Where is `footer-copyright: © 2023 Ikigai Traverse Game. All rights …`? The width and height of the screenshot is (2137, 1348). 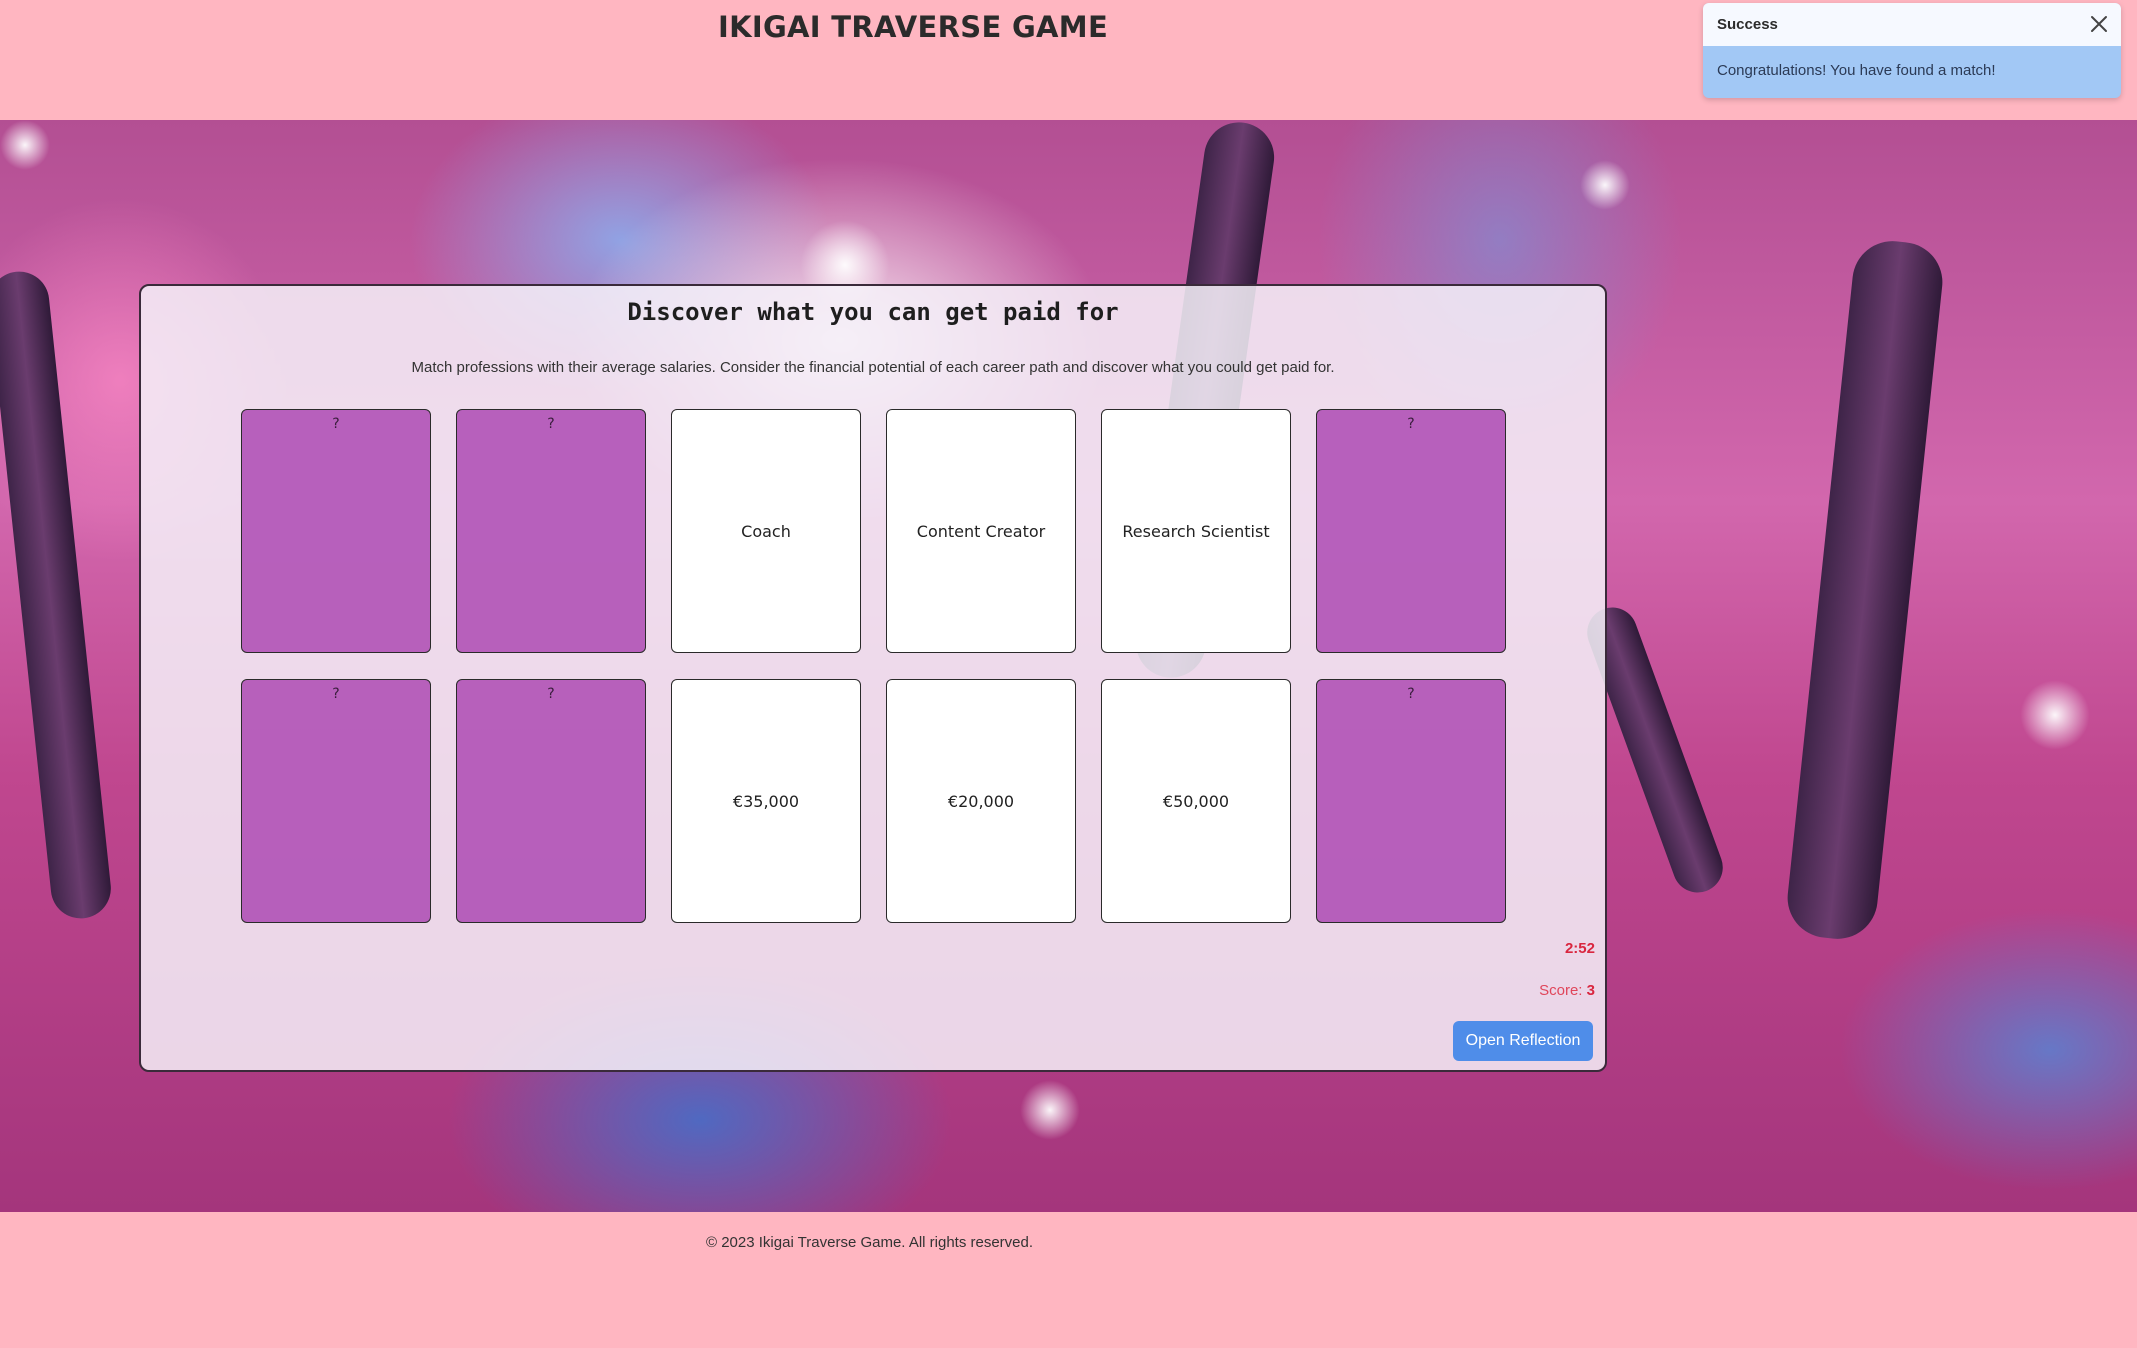 footer-copyright: © 2023 Ikigai Traverse Game. All rights … is located at coordinates (870, 1242).